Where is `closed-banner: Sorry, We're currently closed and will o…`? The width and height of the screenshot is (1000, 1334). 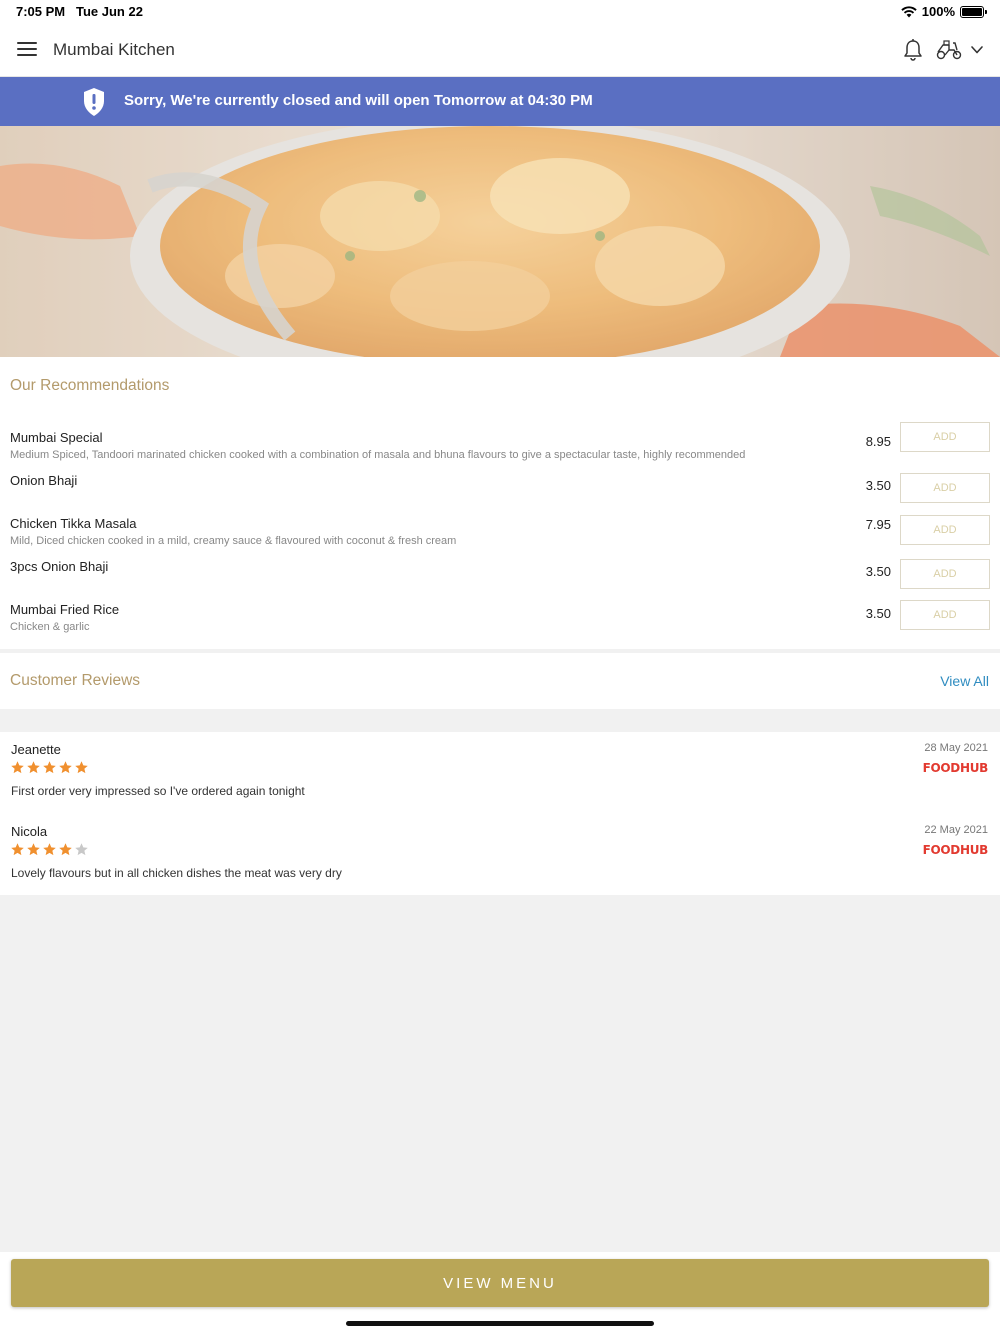 closed-banner: Sorry, We're currently closed and will o… is located at coordinates (500, 101).